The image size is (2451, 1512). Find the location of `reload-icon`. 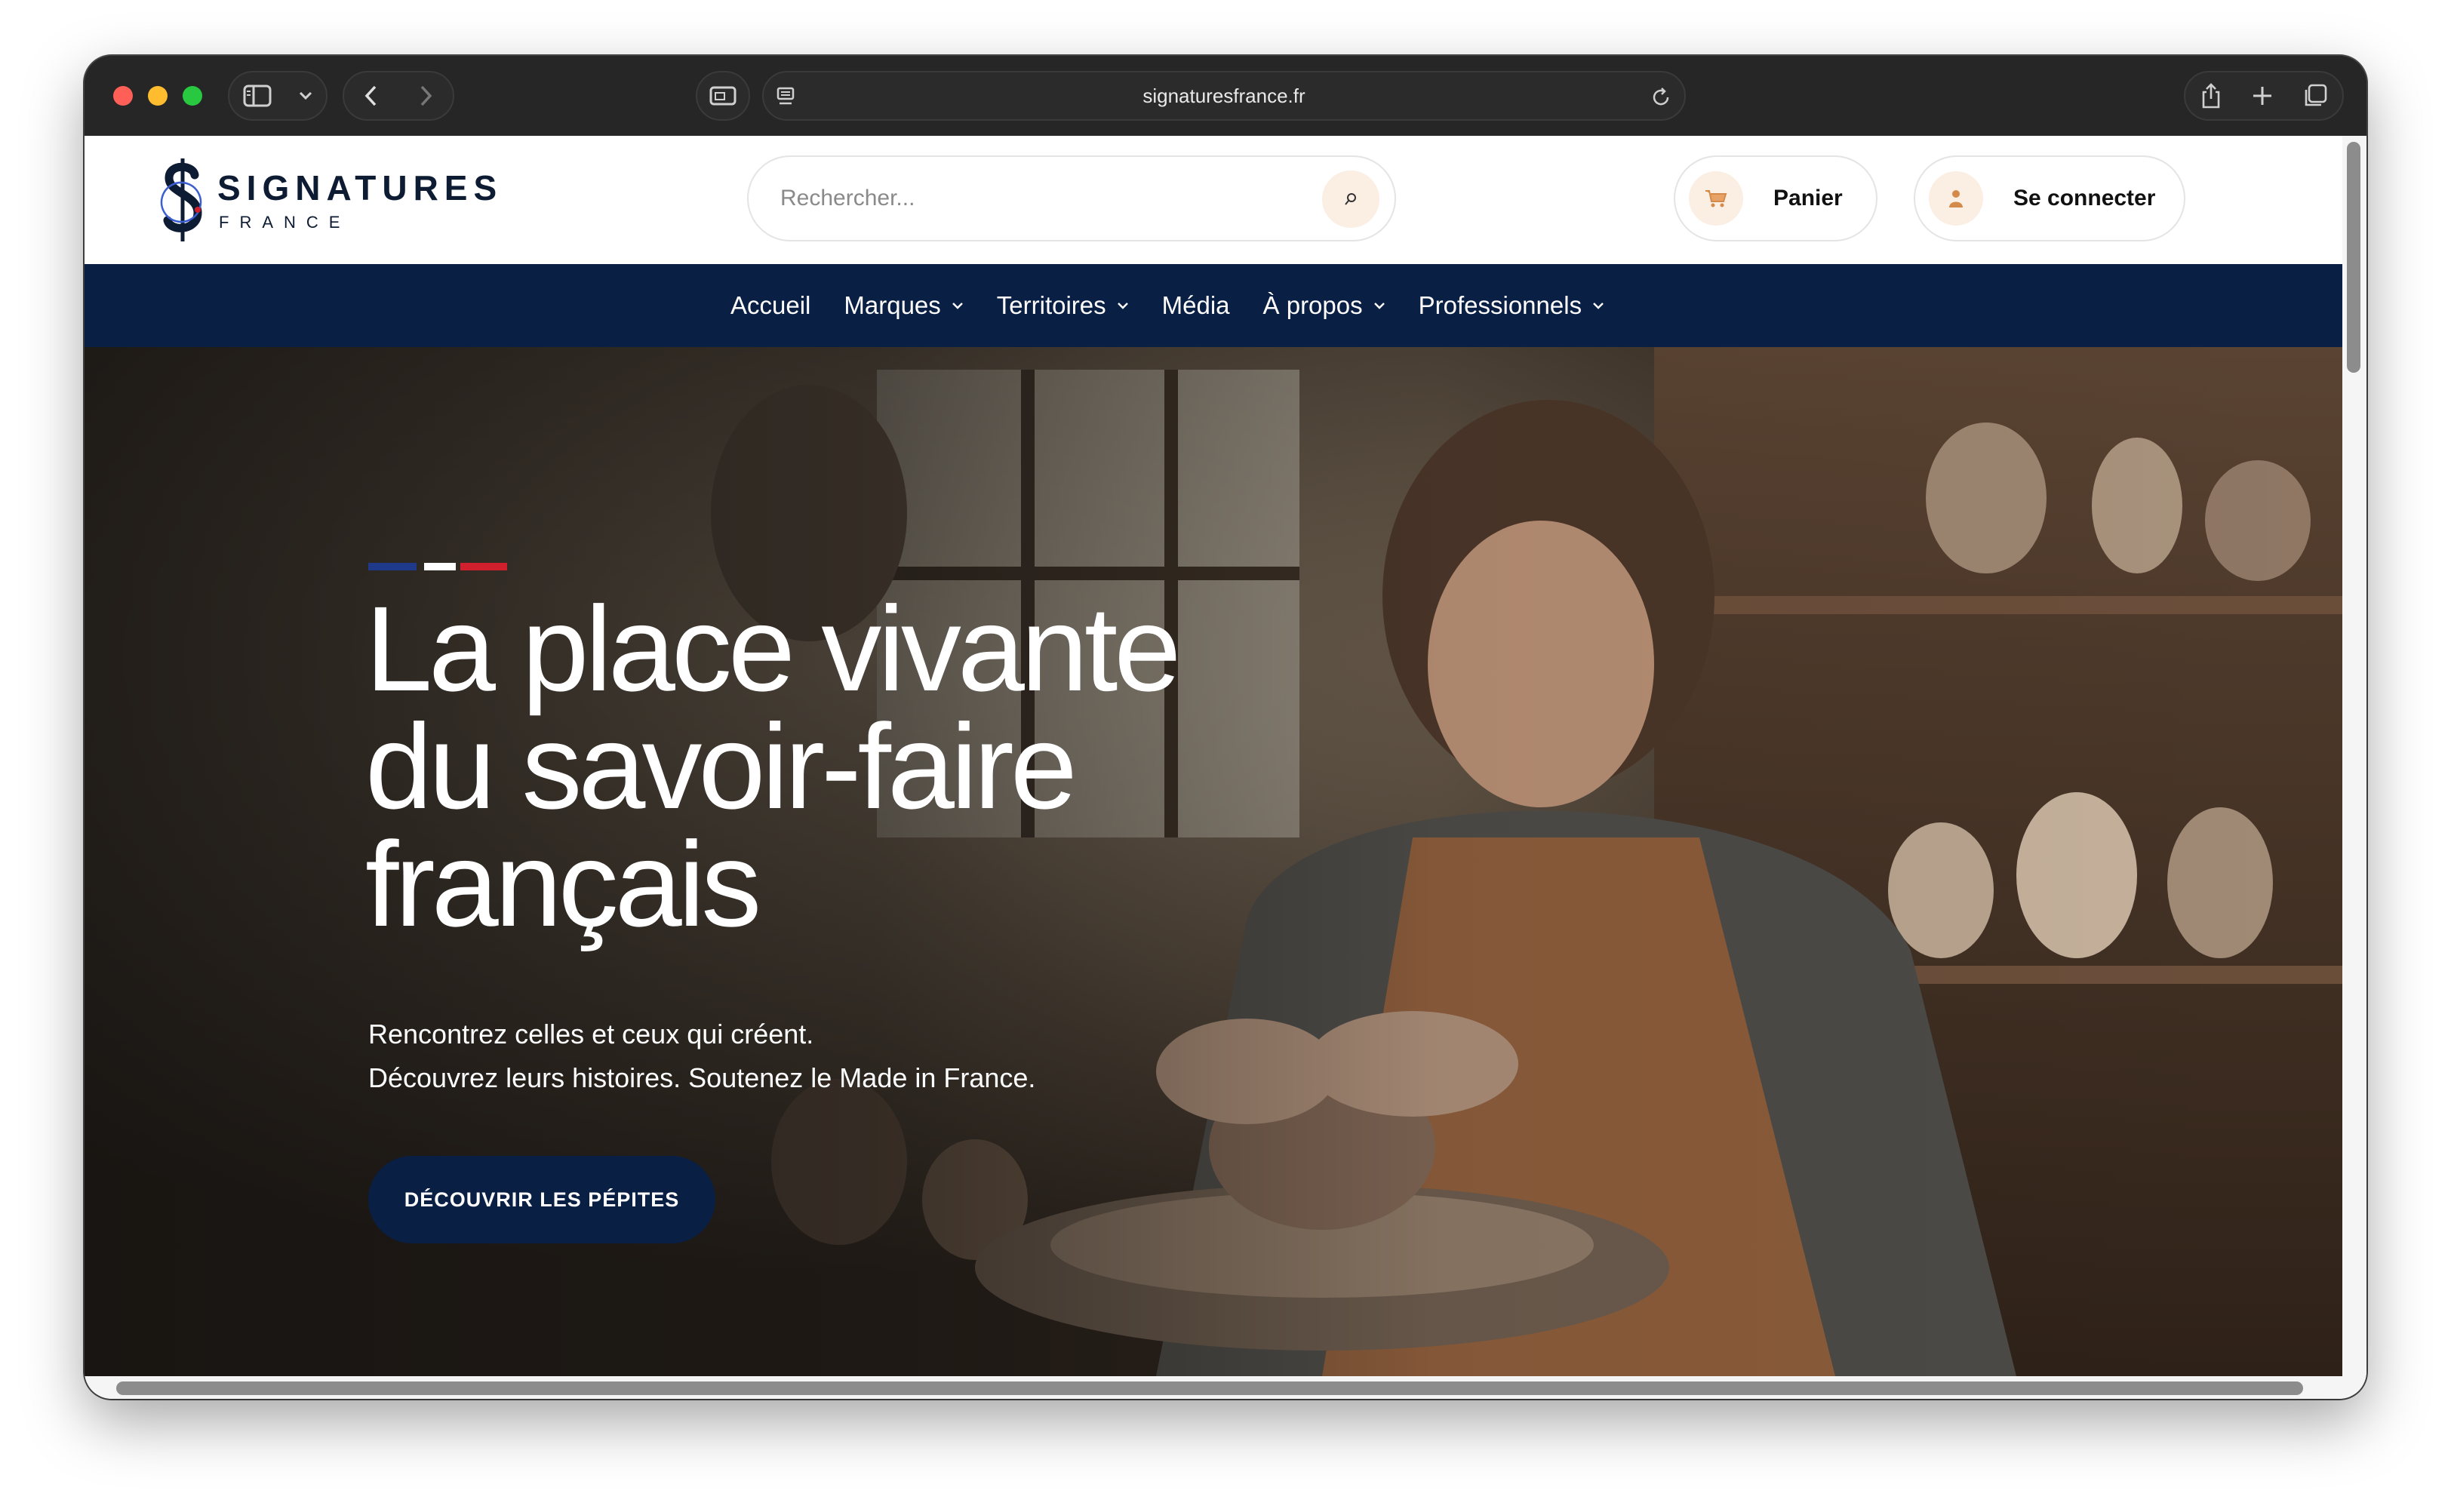

reload-icon is located at coordinates (1661, 99).